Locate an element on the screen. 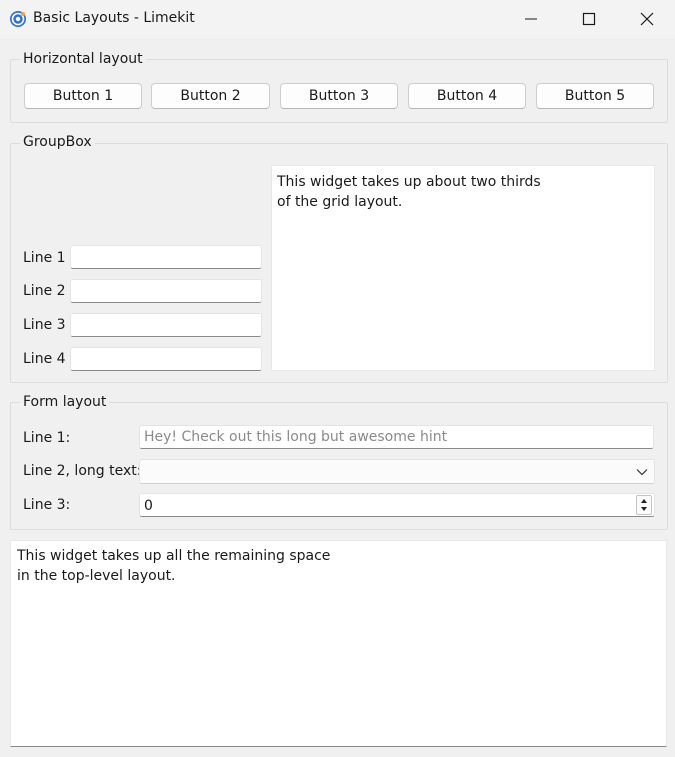 The width and height of the screenshot is (675, 757). minimize-icon is located at coordinates (531, 19).